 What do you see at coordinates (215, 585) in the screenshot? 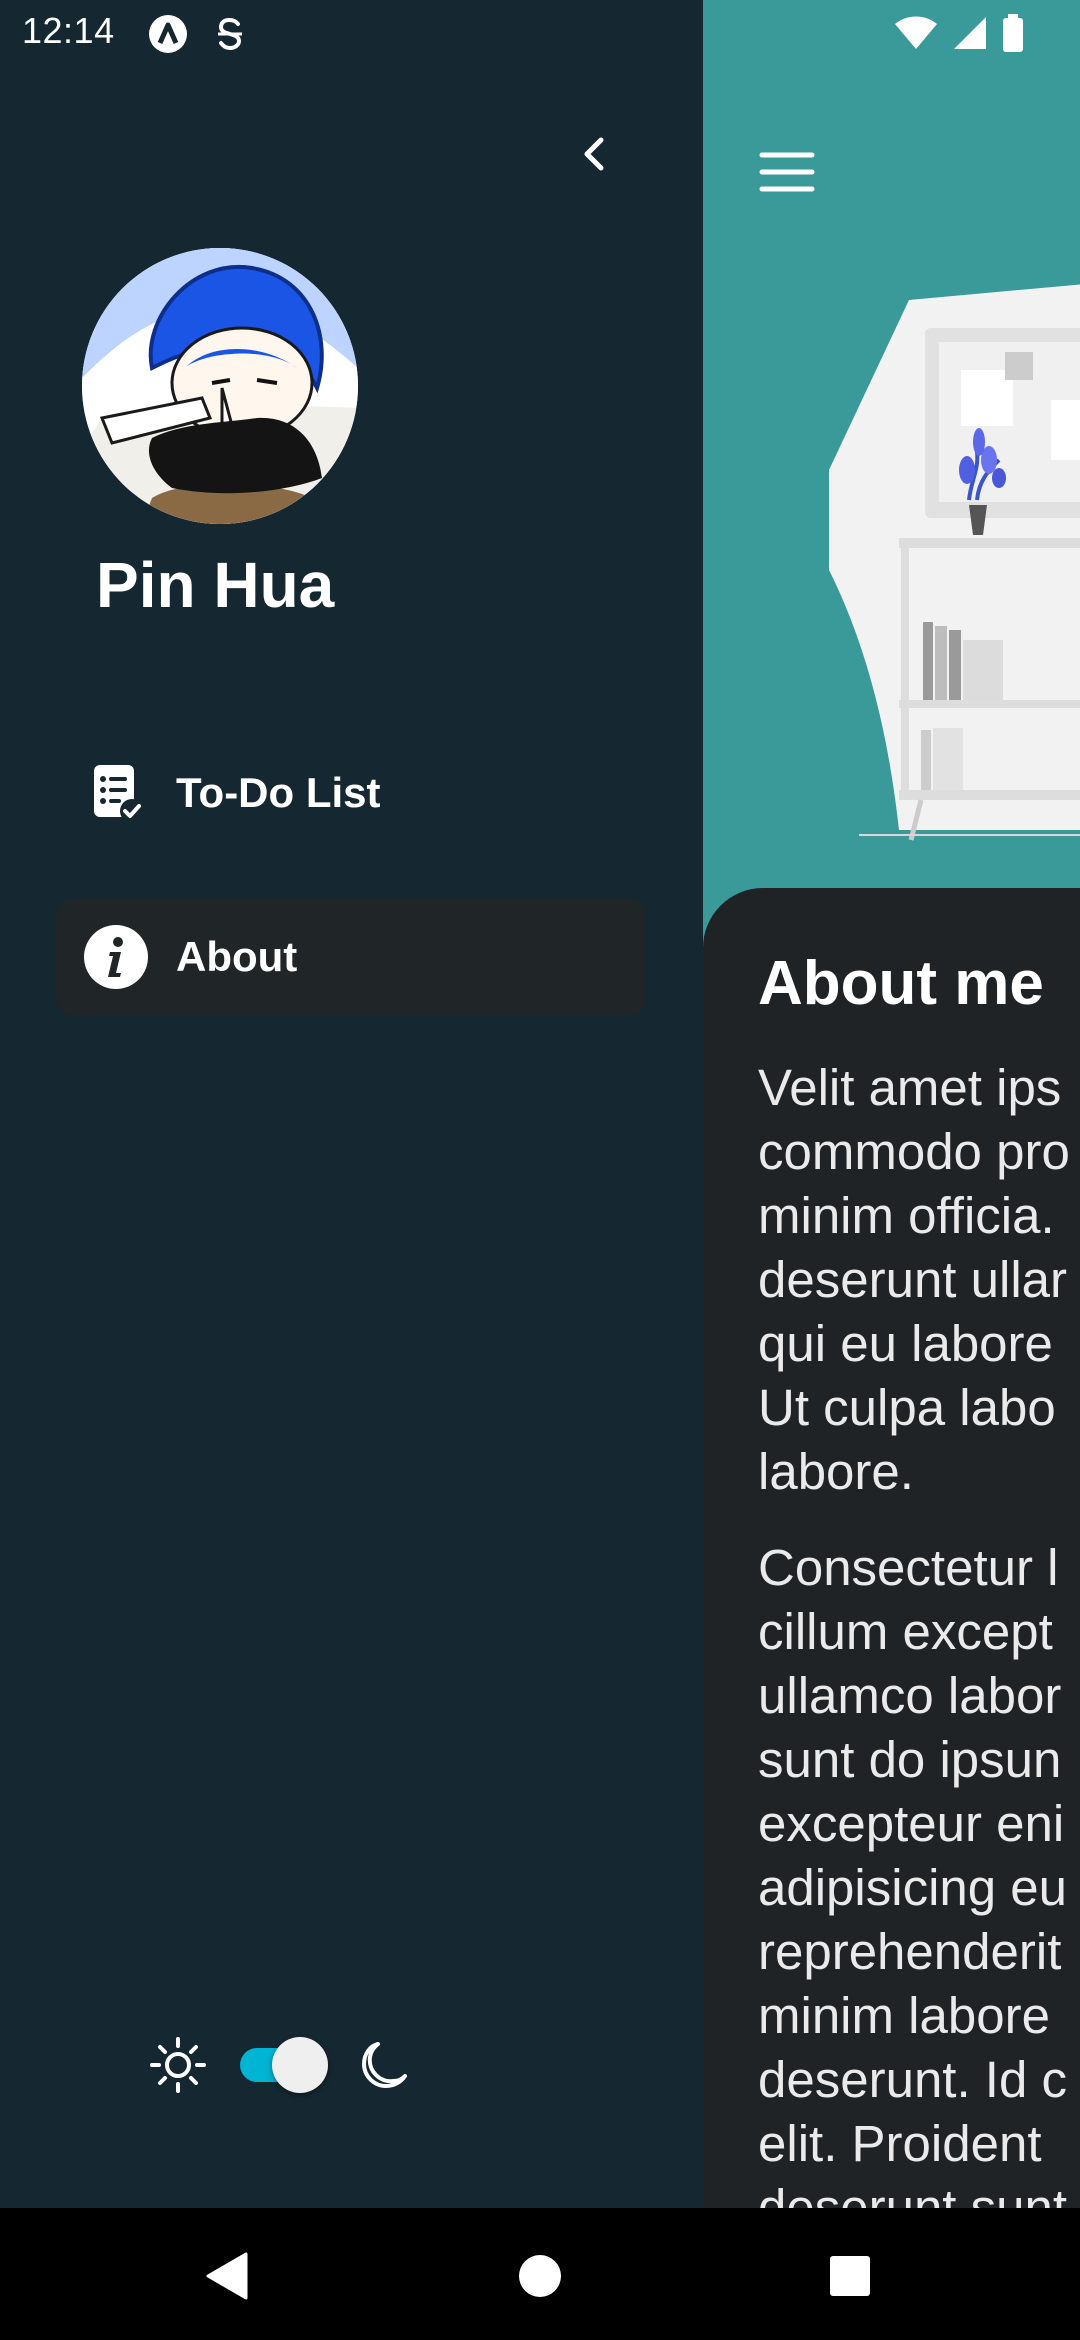
I see `profile-name: Pin Hua` at bounding box center [215, 585].